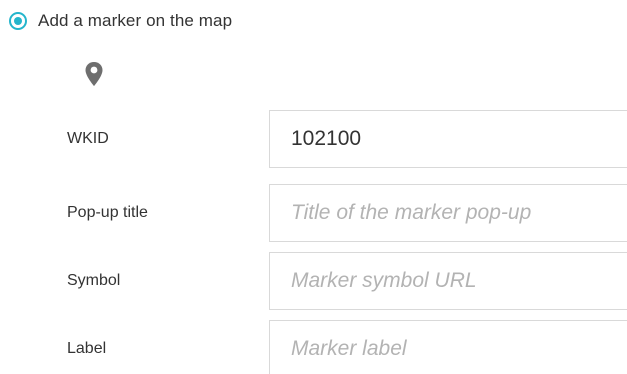  What do you see at coordinates (448, 139) in the screenshot?
I see `wkid-input` at bounding box center [448, 139].